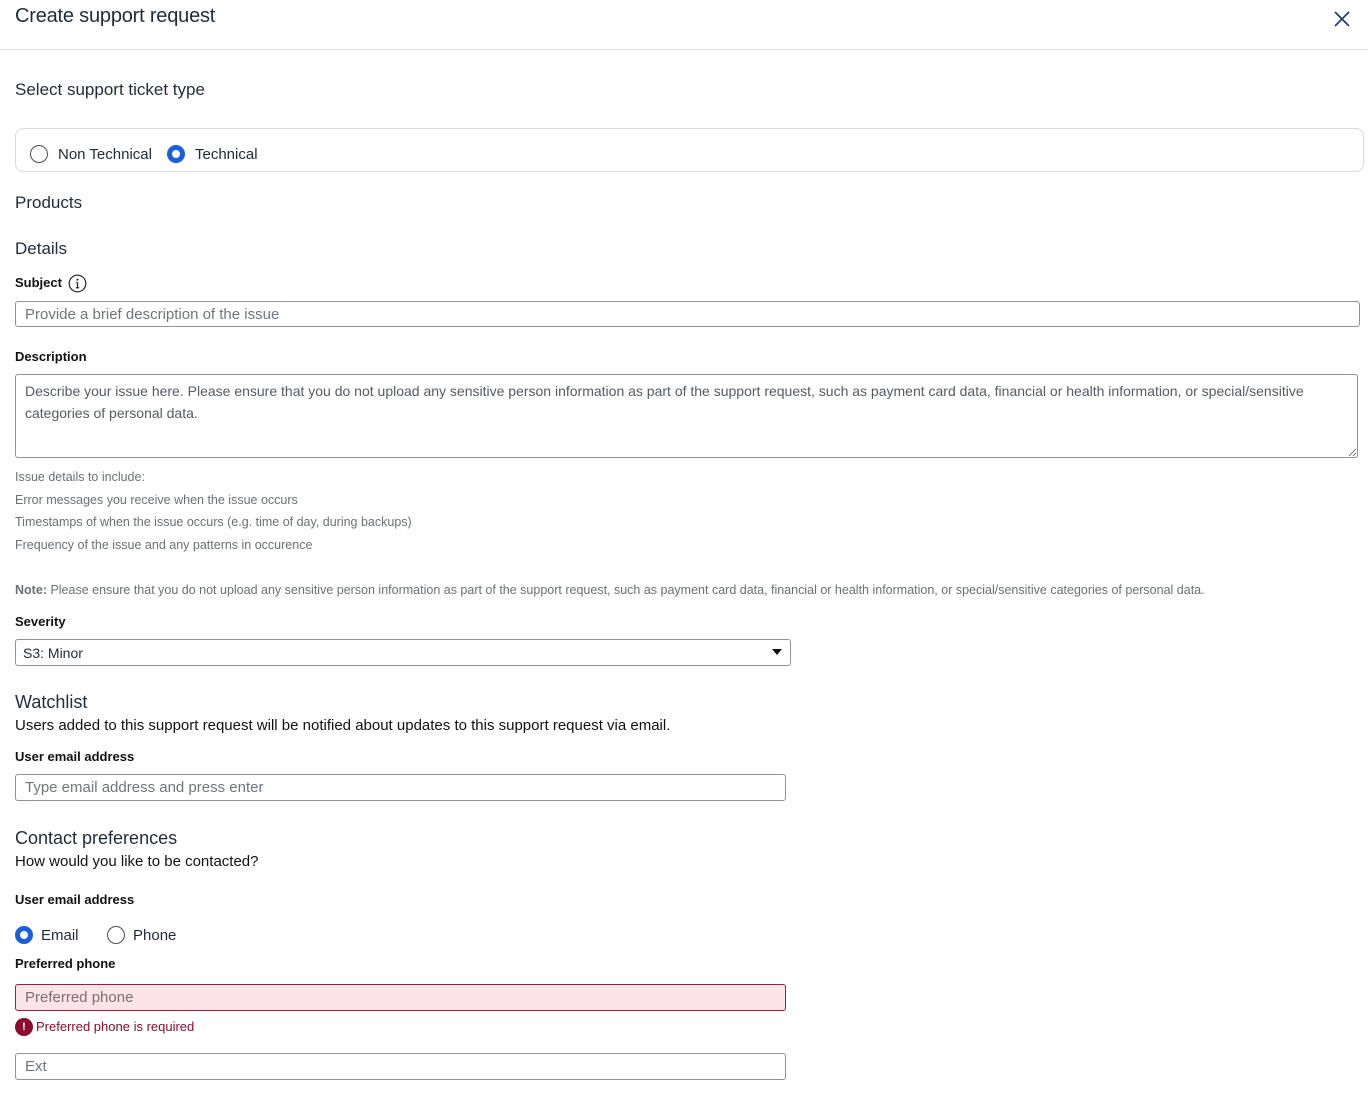 The width and height of the screenshot is (1368, 1093). Describe the element at coordinates (75, 756) in the screenshot. I see `watchlist-email-label: User email address` at that location.